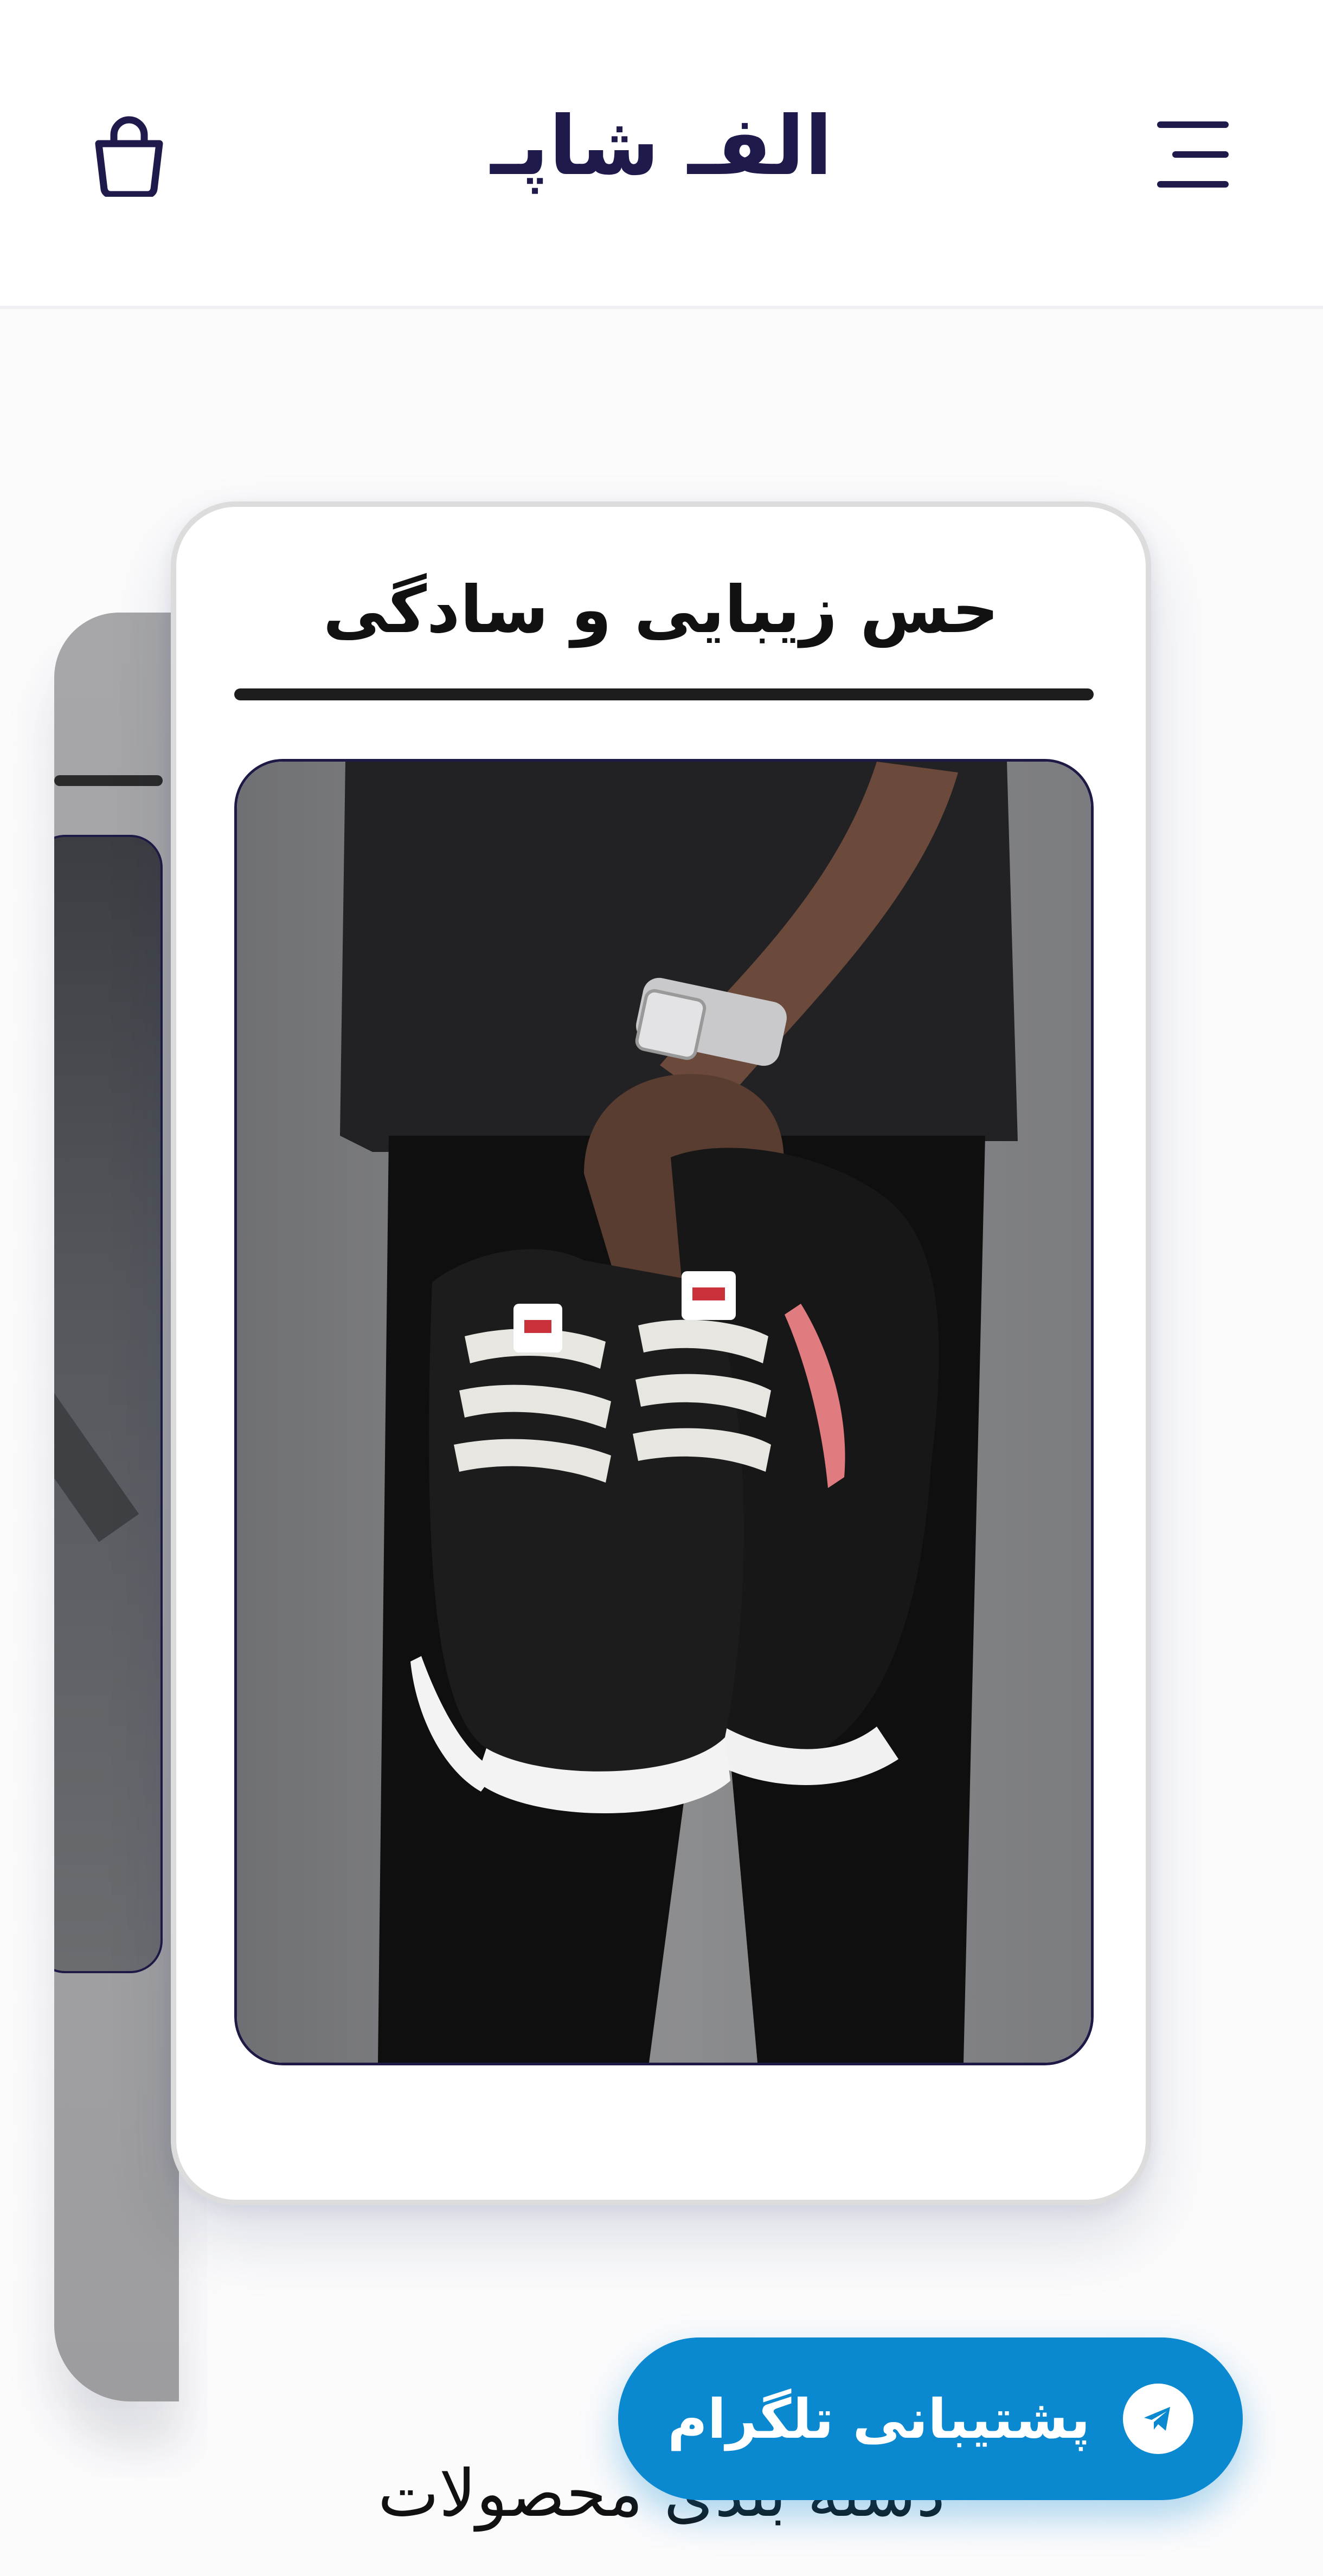 This screenshot has height=2576, width=1323. What do you see at coordinates (661, 146) in the screenshot?
I see `site-logo: الفـ شاپـ` at bounding box center [661, 146].